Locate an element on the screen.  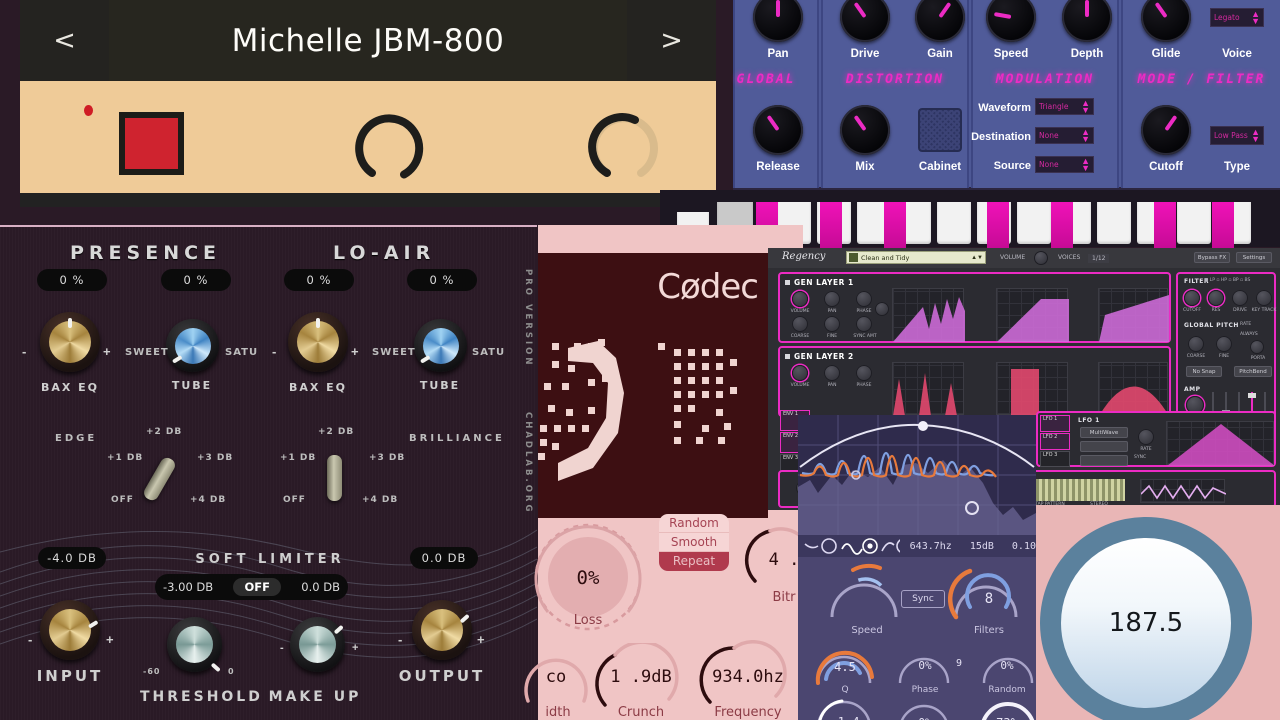
amp-knob-left is located at coordinates (389, 145).